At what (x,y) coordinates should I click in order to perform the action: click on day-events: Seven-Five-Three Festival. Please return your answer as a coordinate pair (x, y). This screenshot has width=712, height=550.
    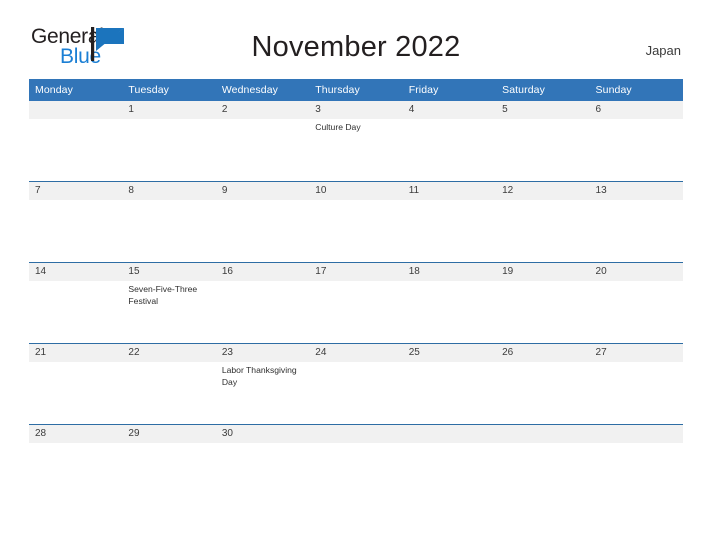
    Looking at the image, I should click on (168, 294).